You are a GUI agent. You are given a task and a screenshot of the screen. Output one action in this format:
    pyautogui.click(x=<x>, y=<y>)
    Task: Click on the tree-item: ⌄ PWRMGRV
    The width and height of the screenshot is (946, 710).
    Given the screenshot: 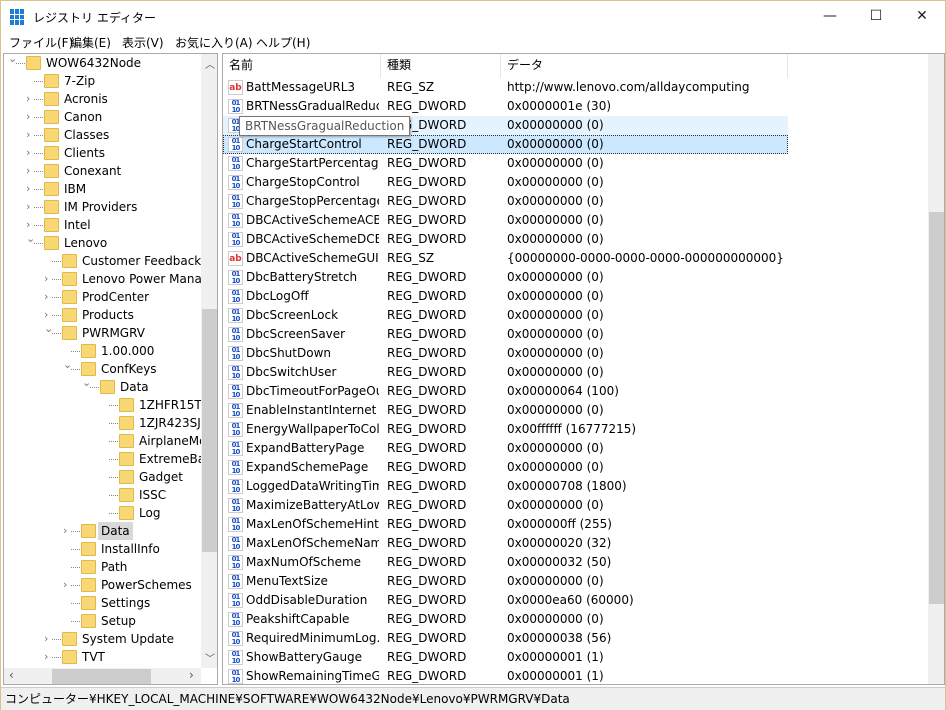 What is the action you would take?
    pyautogui.click(x=102, y=332)
    